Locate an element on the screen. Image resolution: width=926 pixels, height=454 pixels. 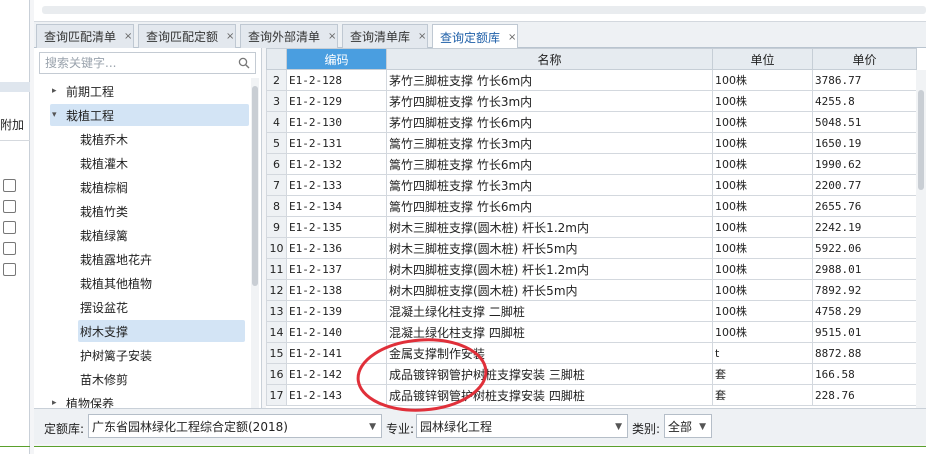
cell-name: 树木三脚桩支撑(圆木桩) 杆长1.2m内 is located at coordinates (549, 227).